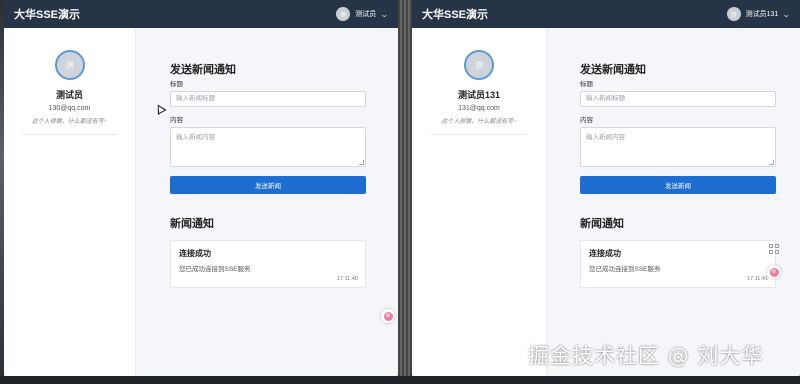  Describe the element at coordinates (774, 249) in the screenshot. I see `apps-grid-icon` at that location.